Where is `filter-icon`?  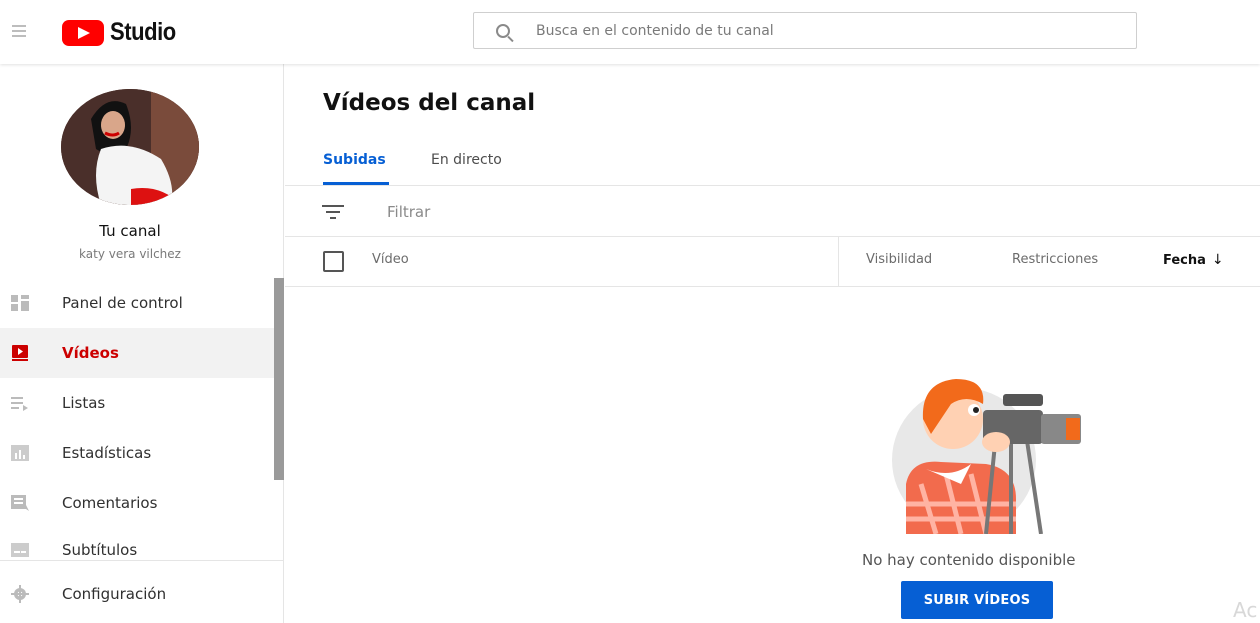
filter-icon is located at coordinates (333, 212).